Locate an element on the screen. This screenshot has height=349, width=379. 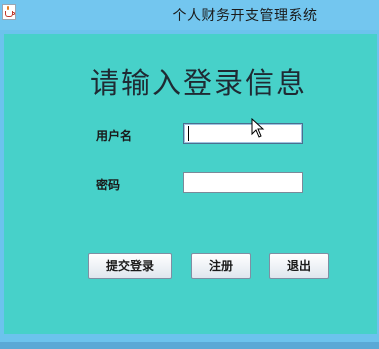
page-title: 请输入登录信息 is located at coordinates (199, 83).